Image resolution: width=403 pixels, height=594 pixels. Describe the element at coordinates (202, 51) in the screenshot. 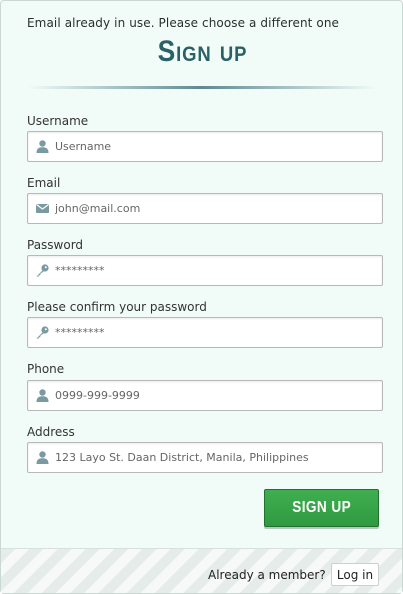

I see `page-title: Sign up` at that location.